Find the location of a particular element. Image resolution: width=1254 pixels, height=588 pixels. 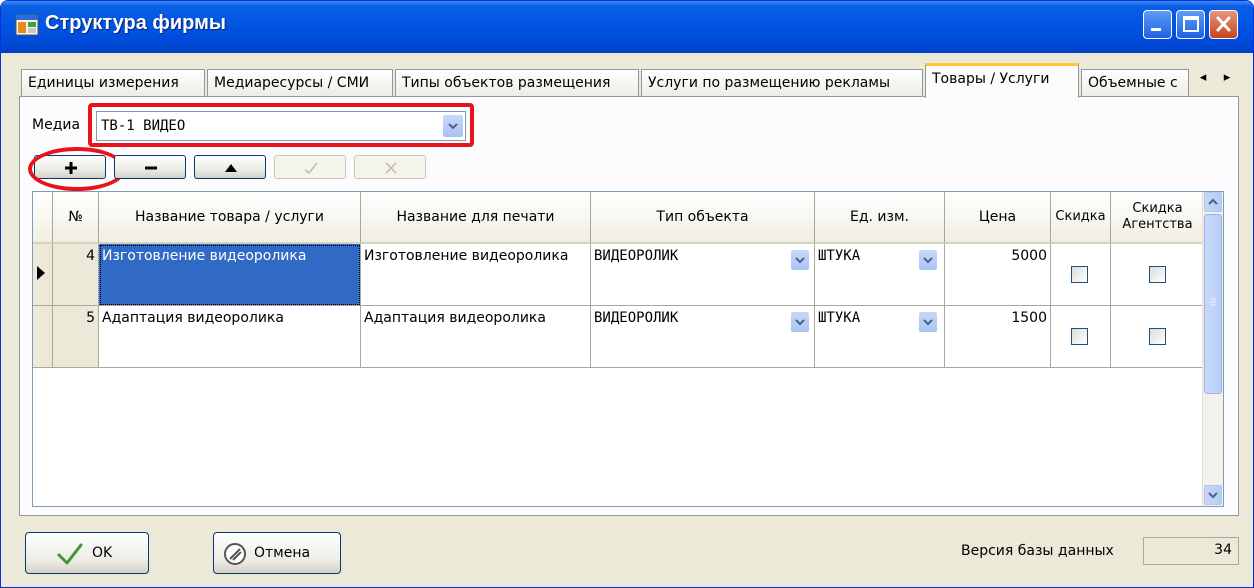

cell-price: 1500 is located at coordinates (998, 337).